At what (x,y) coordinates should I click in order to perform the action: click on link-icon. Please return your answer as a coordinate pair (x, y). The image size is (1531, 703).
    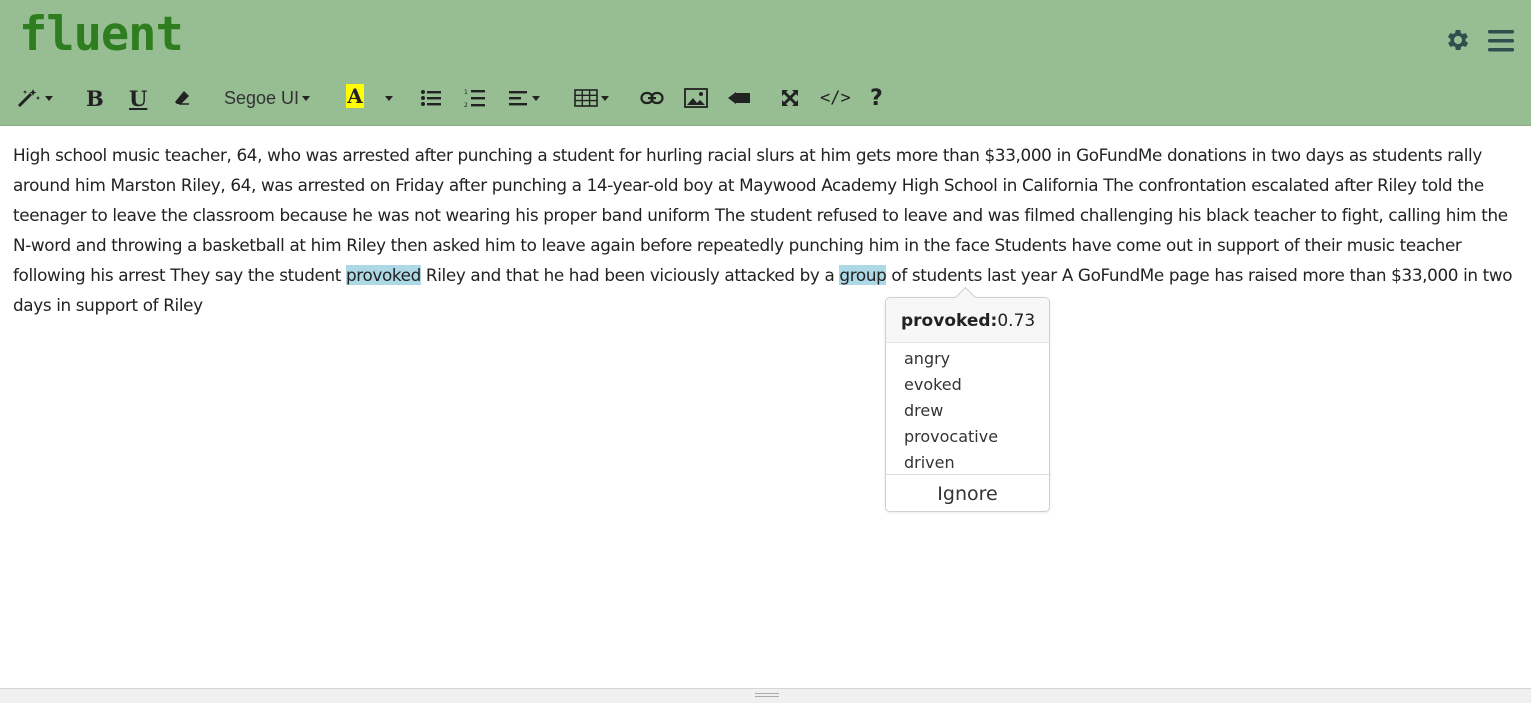
    Looking at the image, I should click on (652, 98).